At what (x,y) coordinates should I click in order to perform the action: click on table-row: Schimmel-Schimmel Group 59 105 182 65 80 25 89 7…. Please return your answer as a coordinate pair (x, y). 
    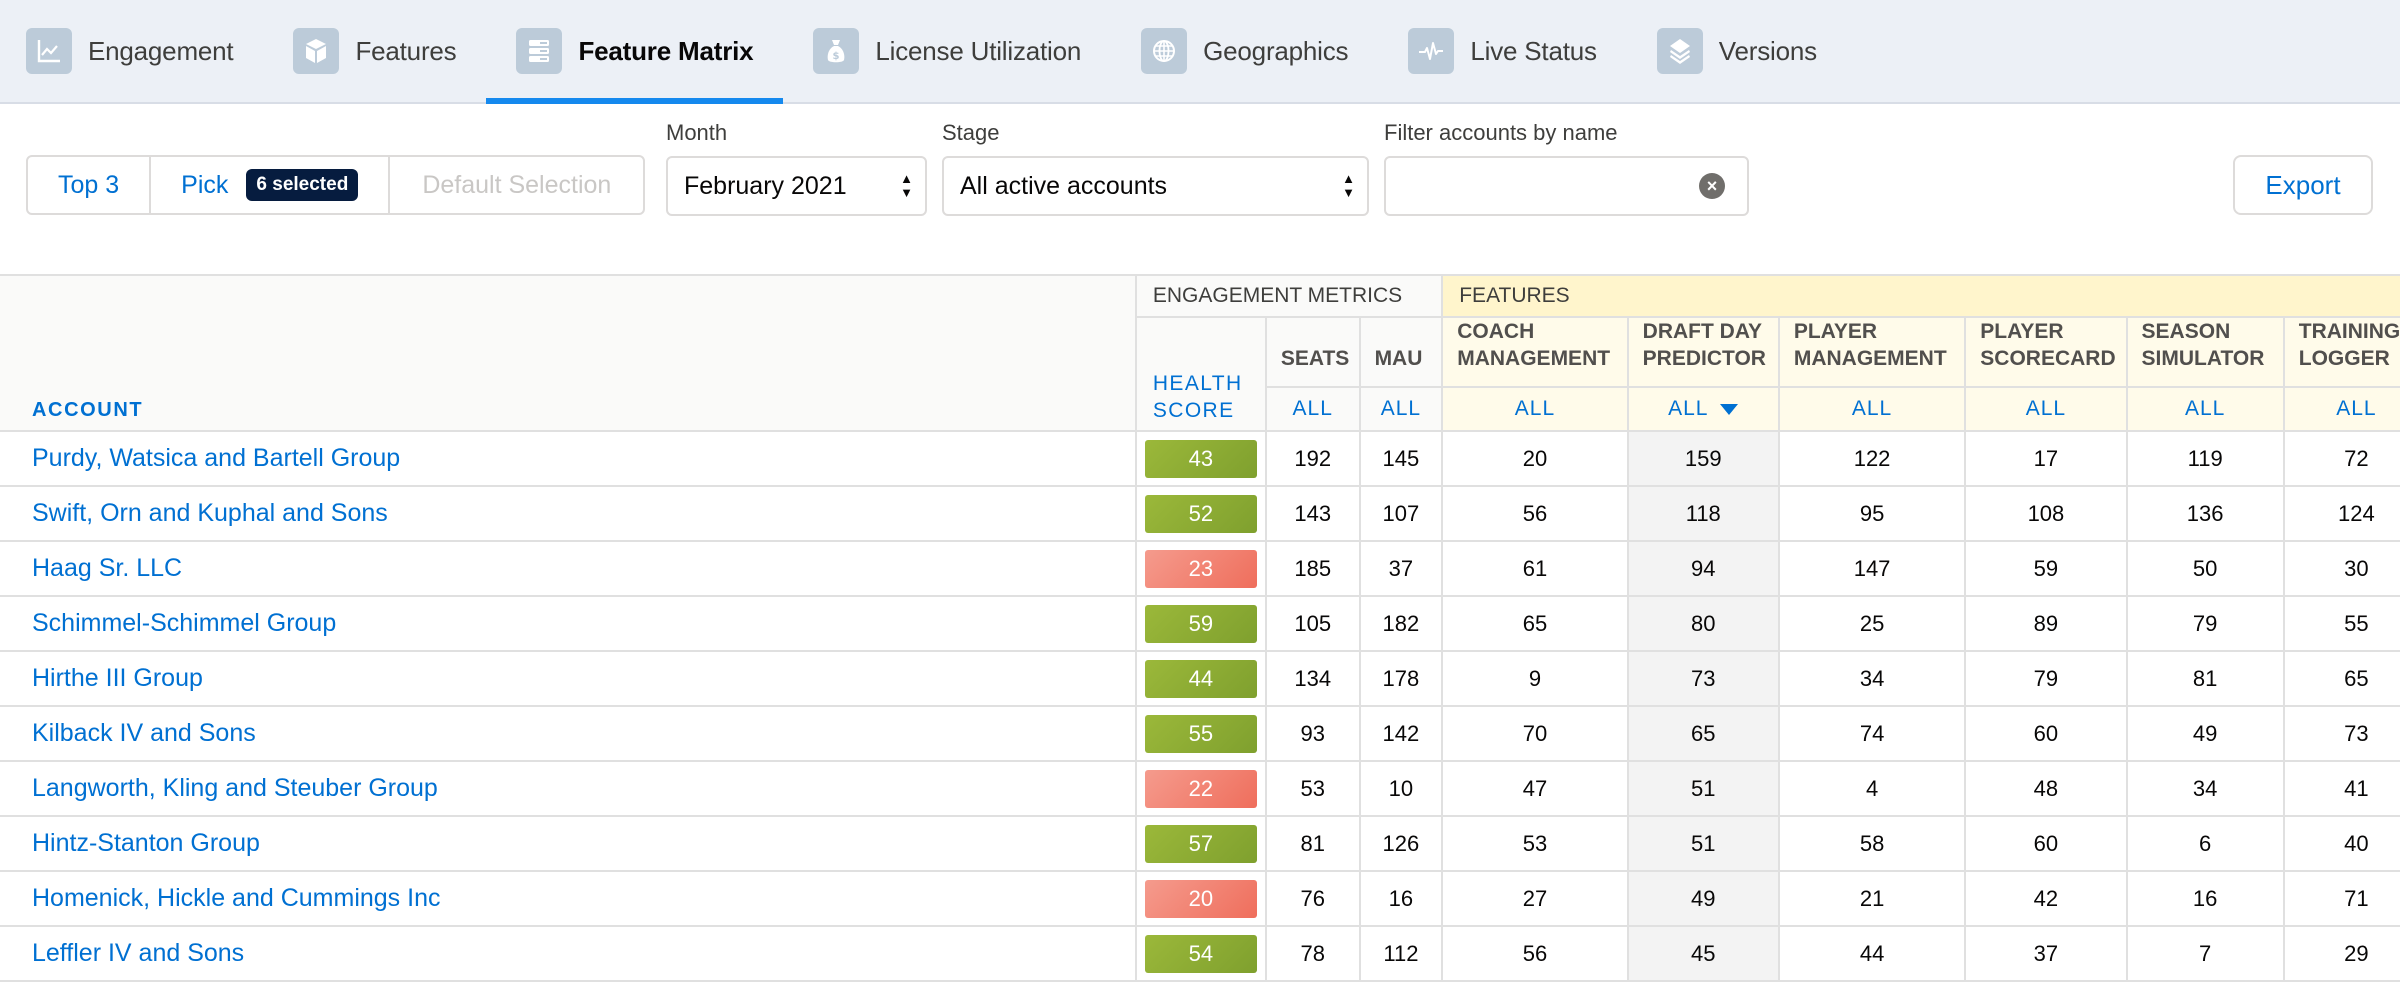
    Looking at the image, I should click on (1200, 623).